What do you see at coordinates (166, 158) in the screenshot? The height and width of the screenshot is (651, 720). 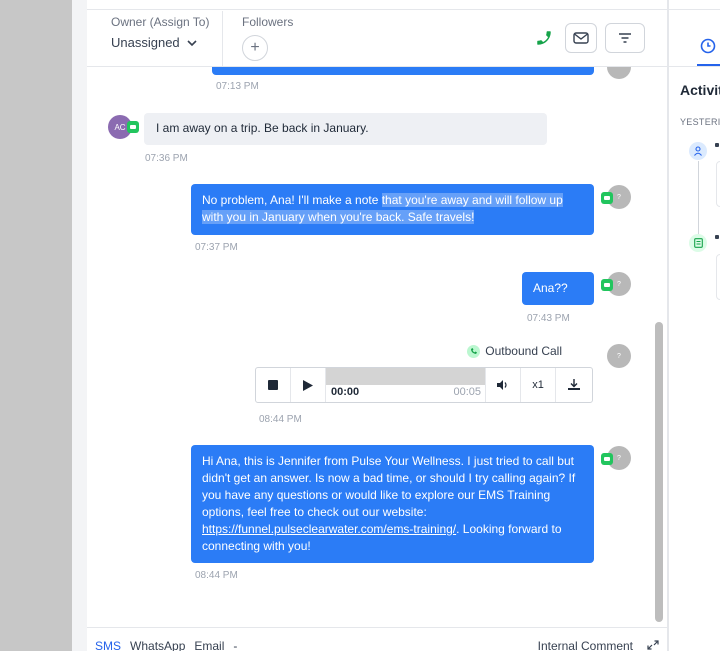 I see `message-time: 07:36 PM` at bounding box center [166, 158].